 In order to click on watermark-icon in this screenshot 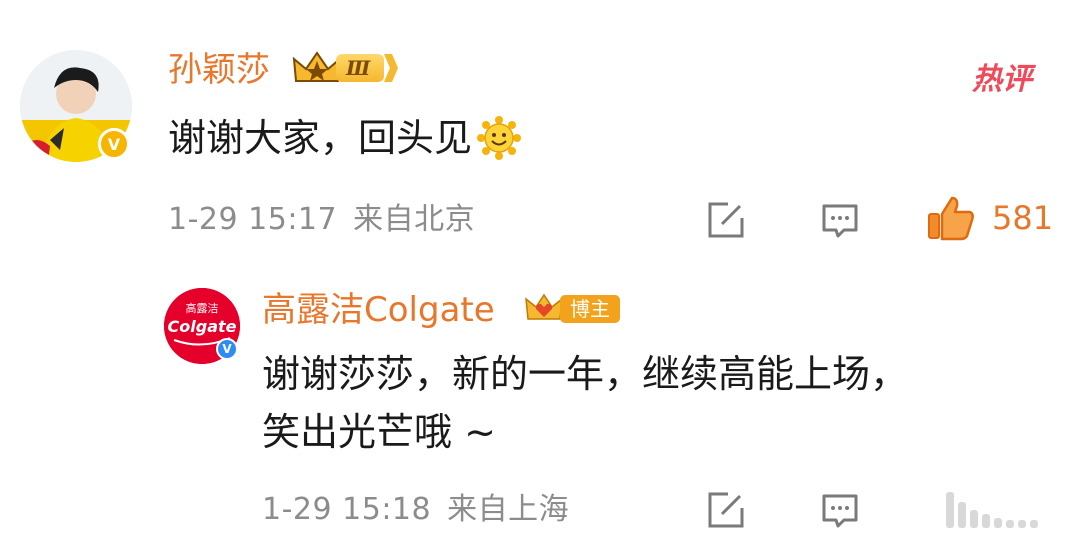, I will do `click(996, 508)`.